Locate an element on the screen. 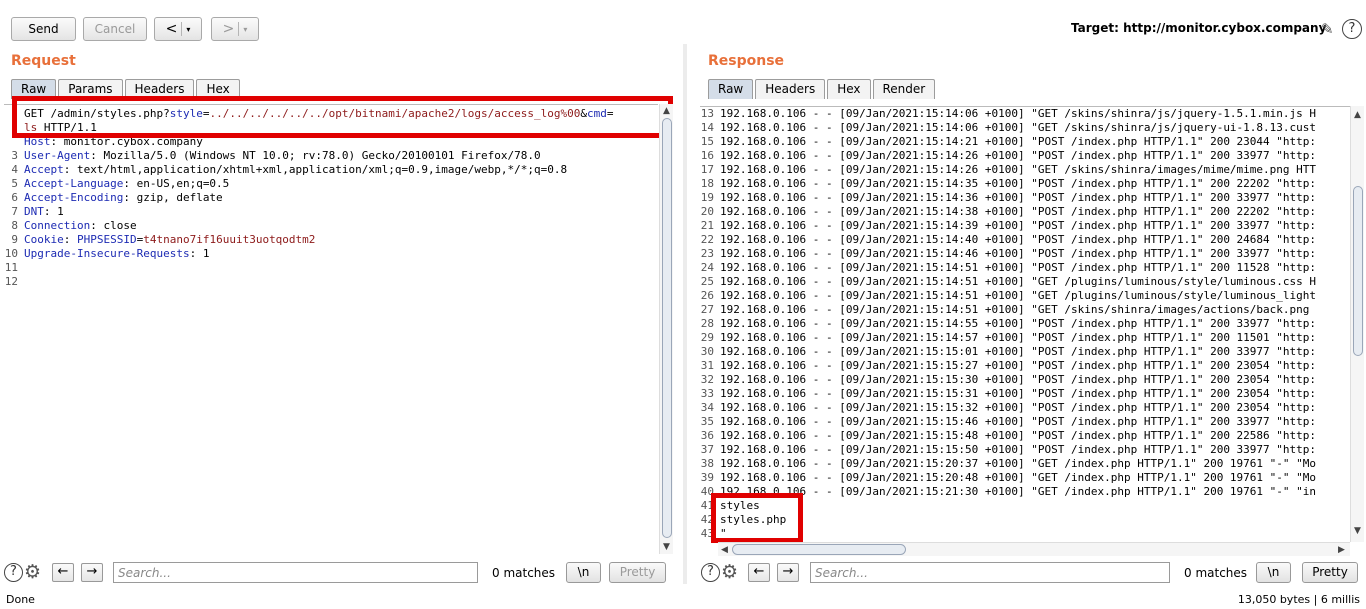  request-scrollbar: ▲ ▼ is located at coordinates (666, 329).